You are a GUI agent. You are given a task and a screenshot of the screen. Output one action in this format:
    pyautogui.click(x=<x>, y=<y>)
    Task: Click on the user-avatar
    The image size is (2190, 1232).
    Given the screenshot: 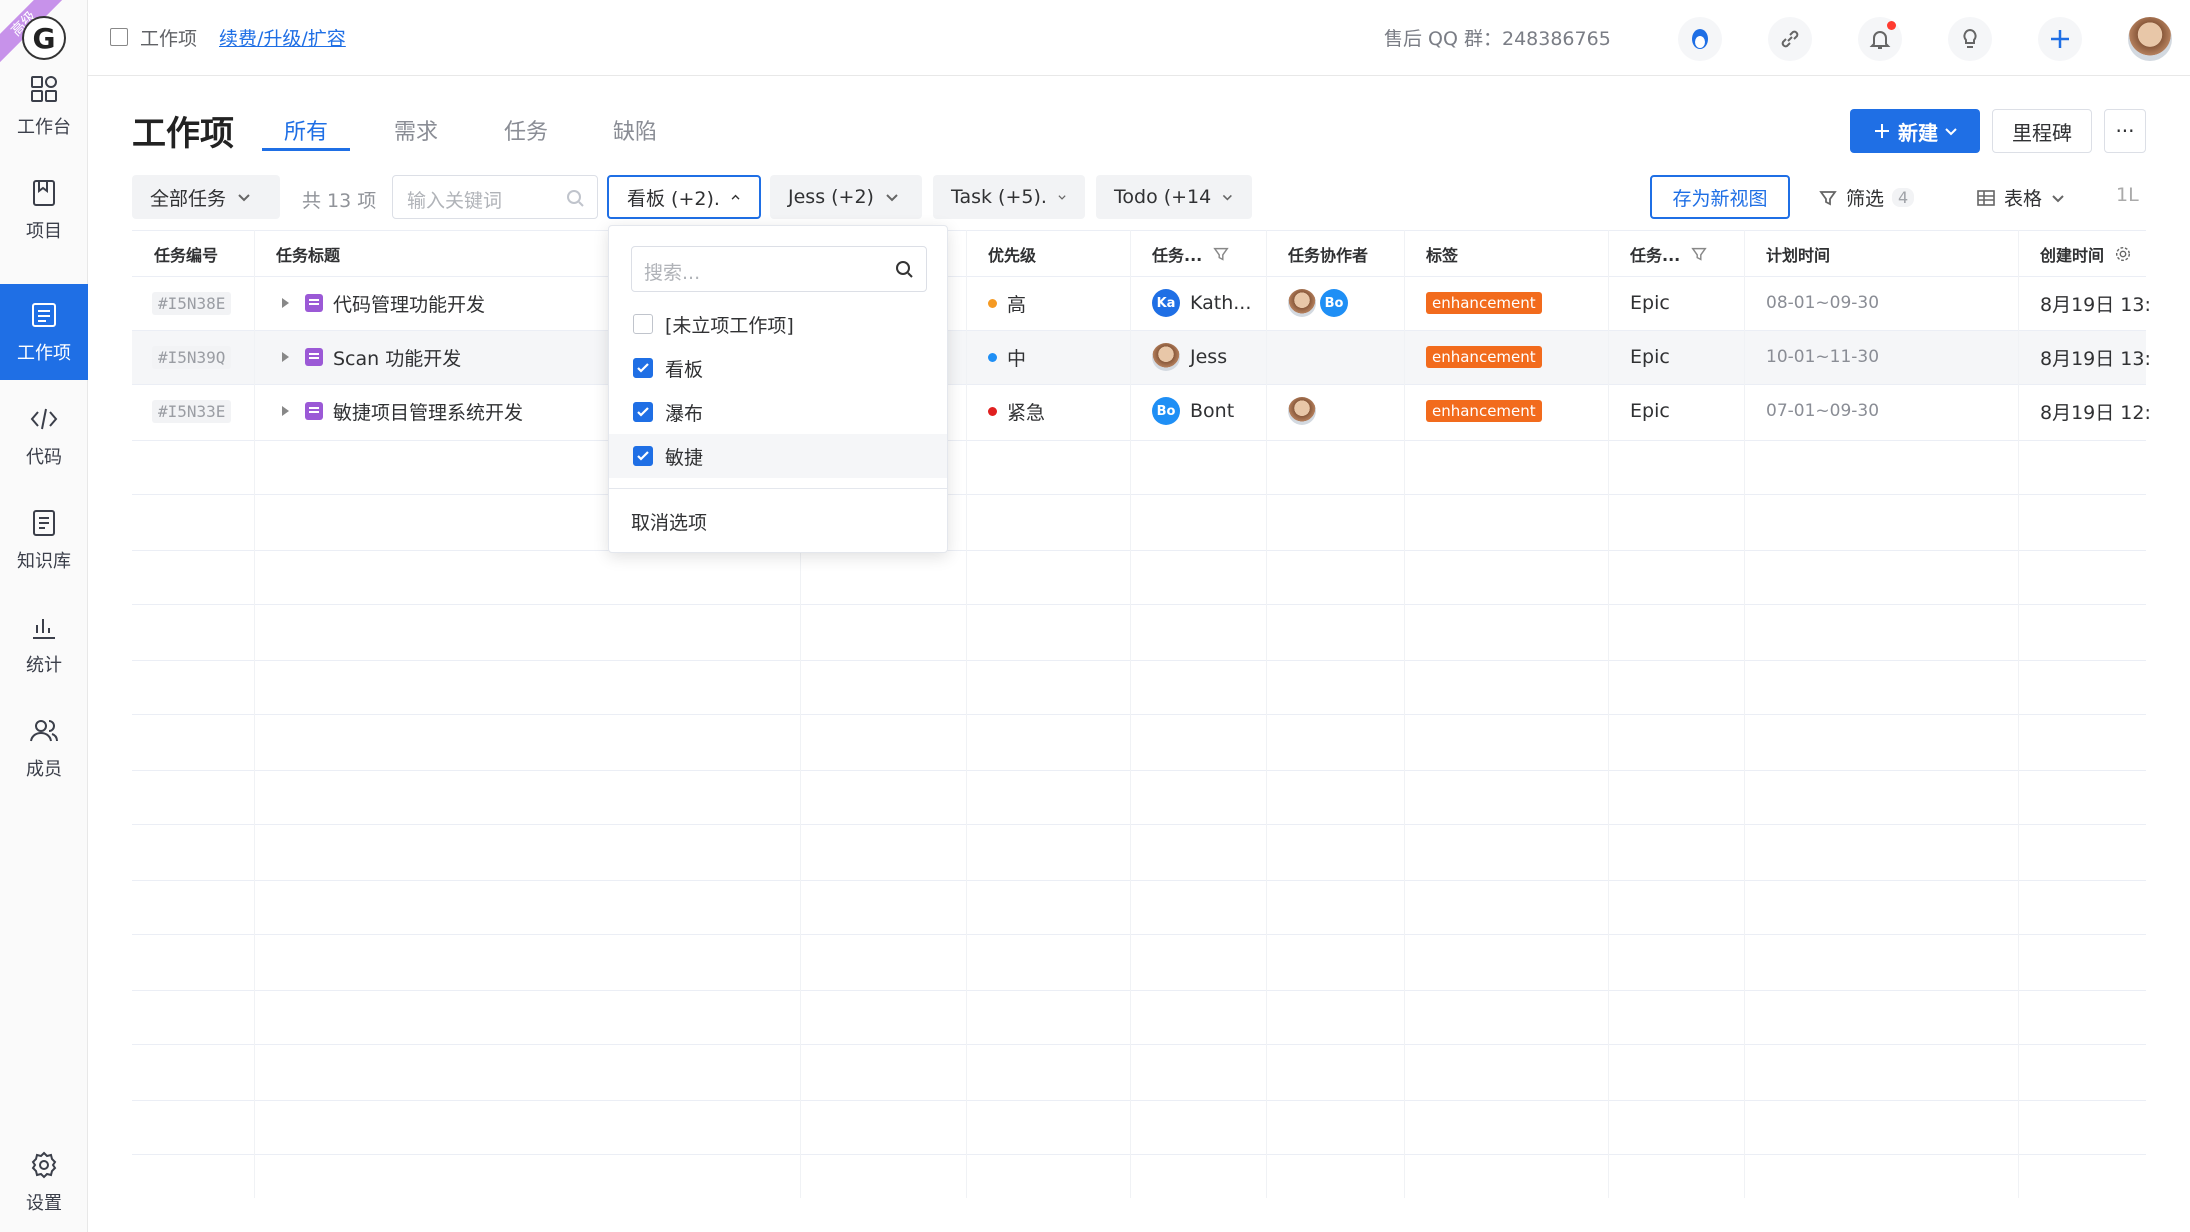 What is the action you would take?
    pyautogui.click(x=2150, y=39)
    